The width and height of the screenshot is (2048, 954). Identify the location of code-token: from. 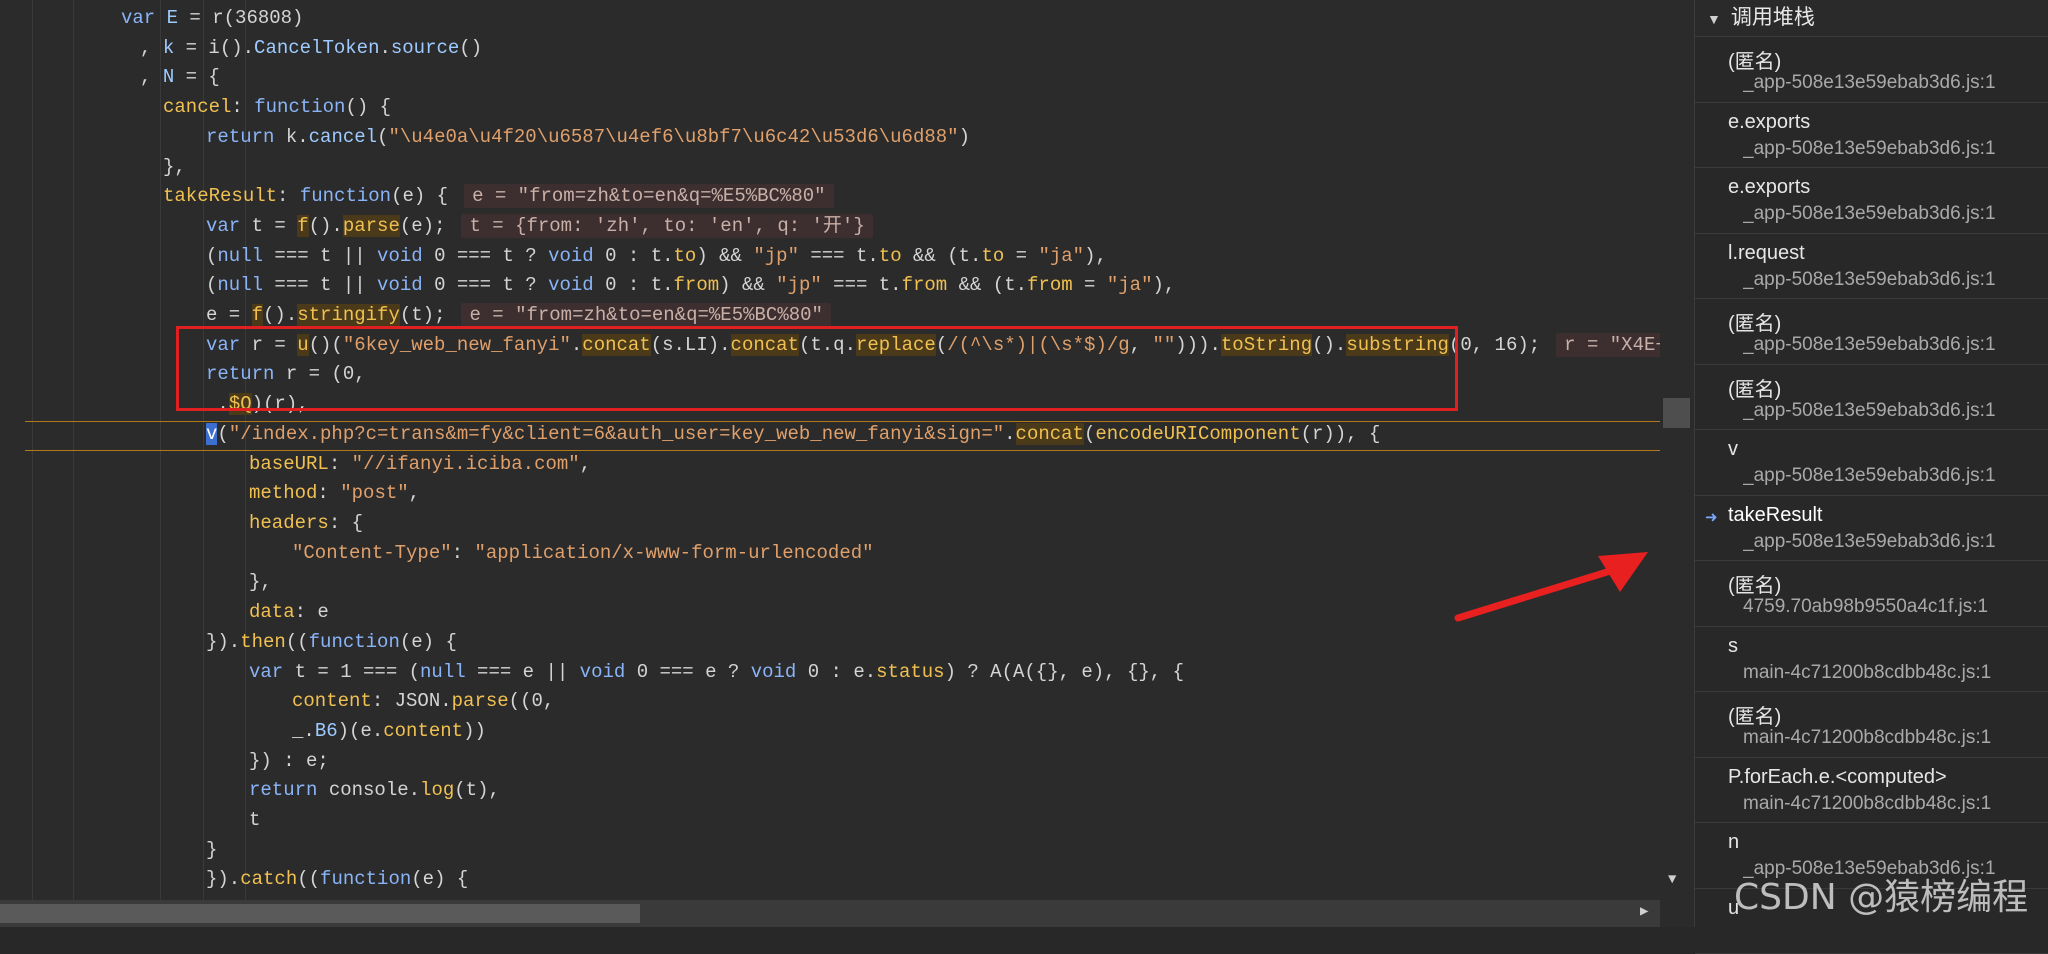
(1050, 285).